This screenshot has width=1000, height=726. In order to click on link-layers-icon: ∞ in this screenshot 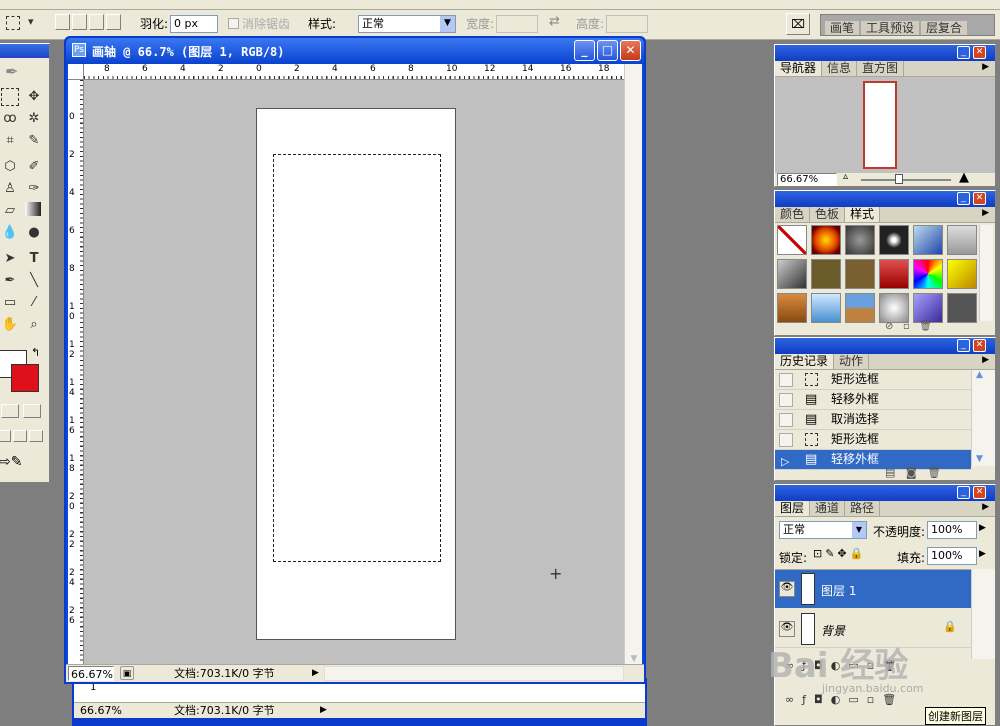, I will do `click(793, 699)`.